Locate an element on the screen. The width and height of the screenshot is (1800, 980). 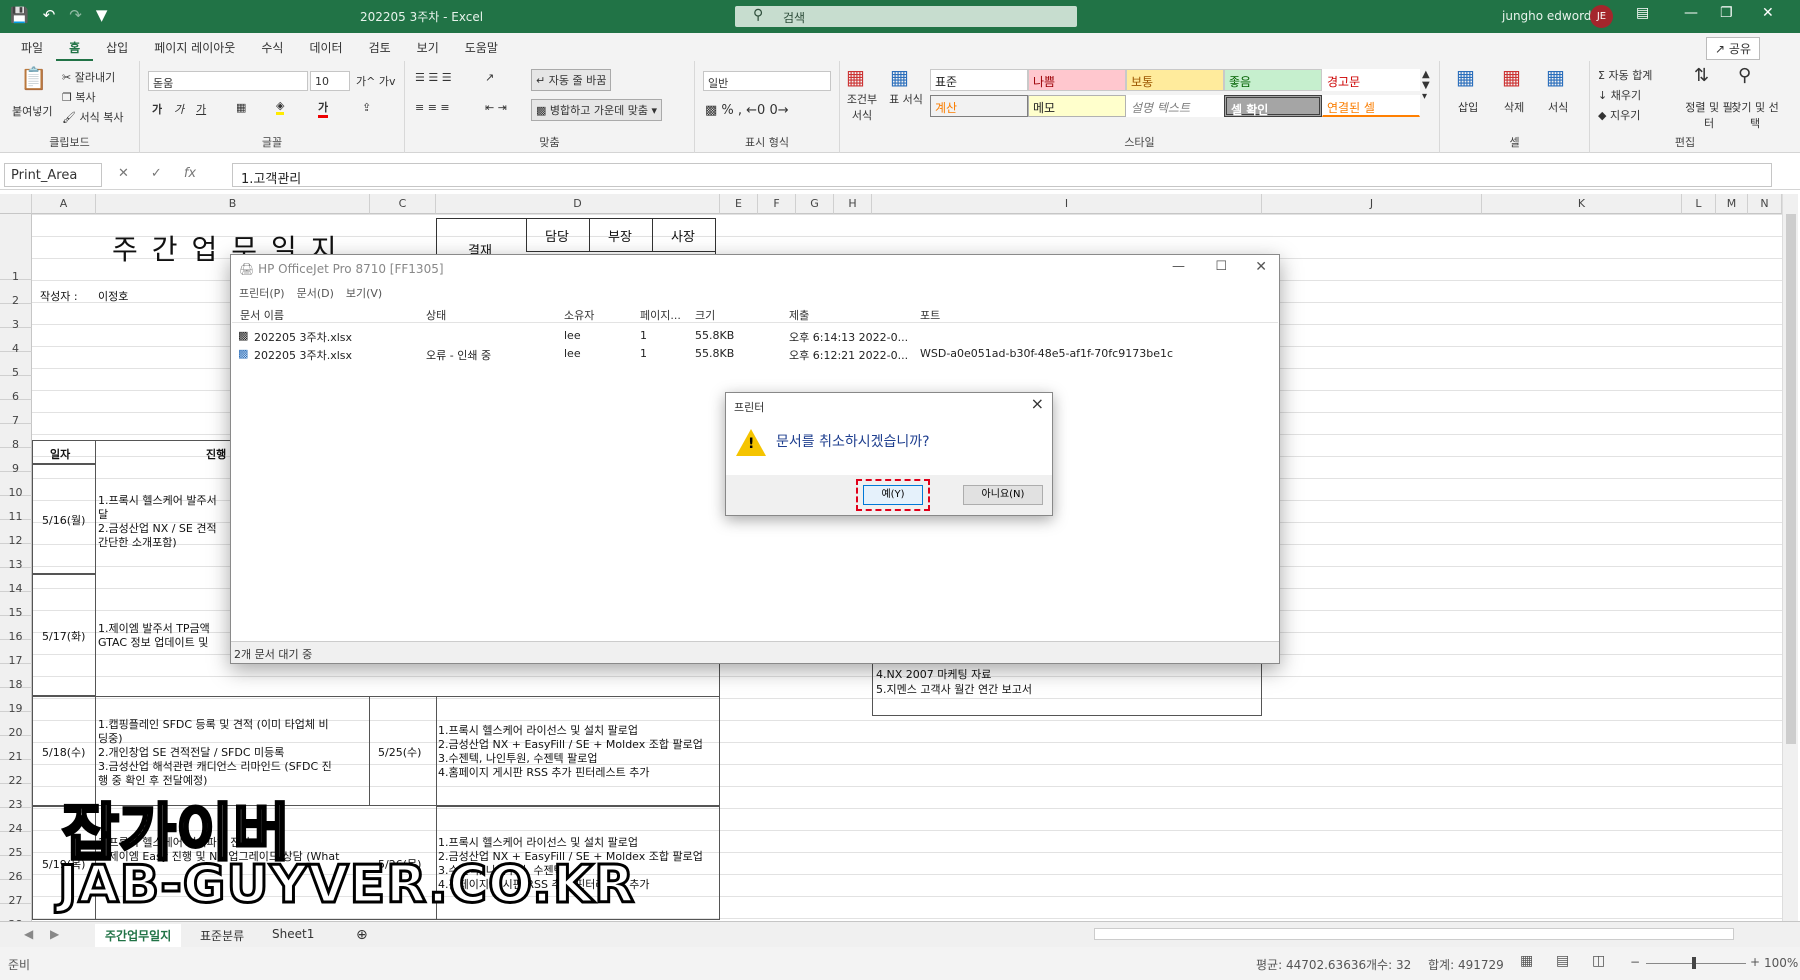
page-break-icon: ◫ is located at coordinates (1598, 961).